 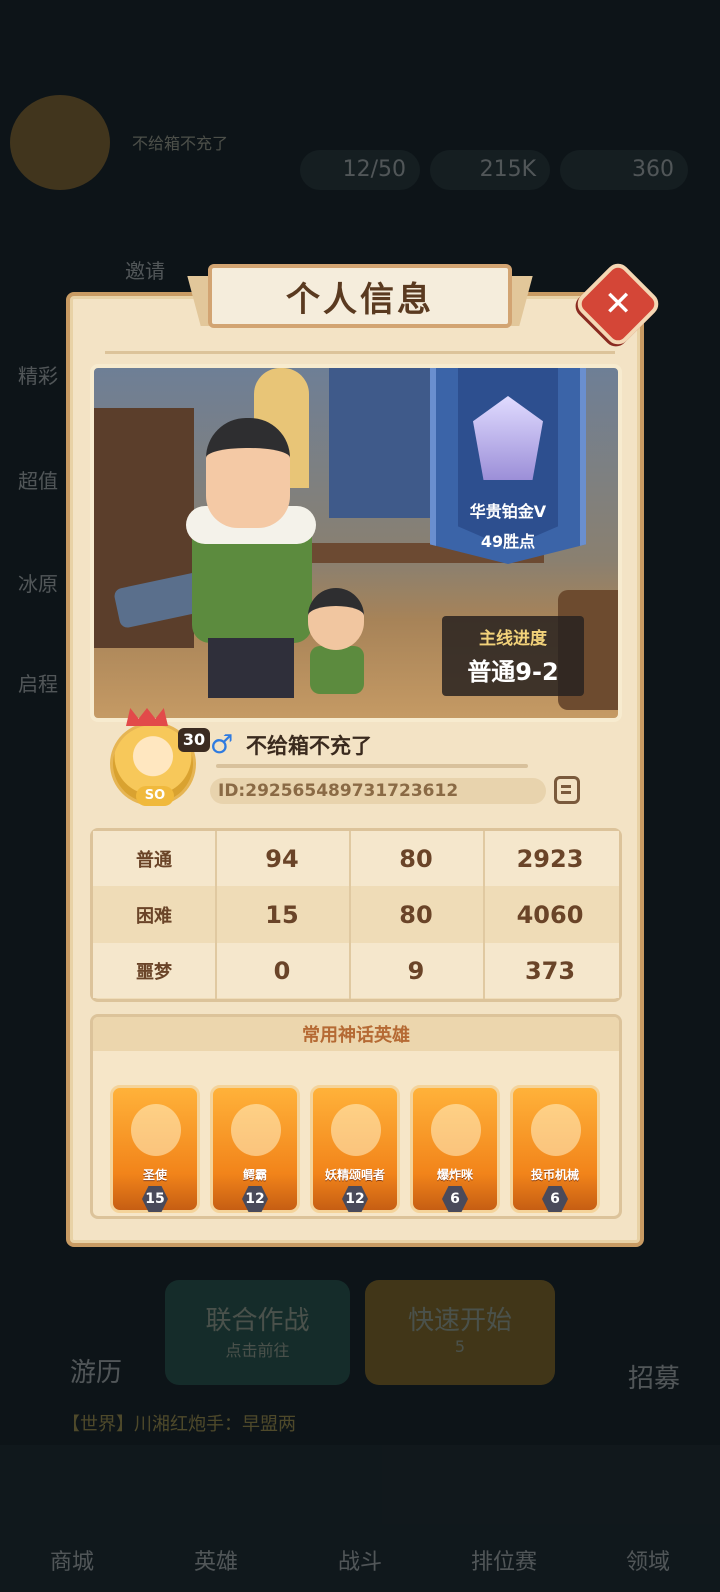 I want to click on stats-label: 噩梦, so click(x=154, y=972).